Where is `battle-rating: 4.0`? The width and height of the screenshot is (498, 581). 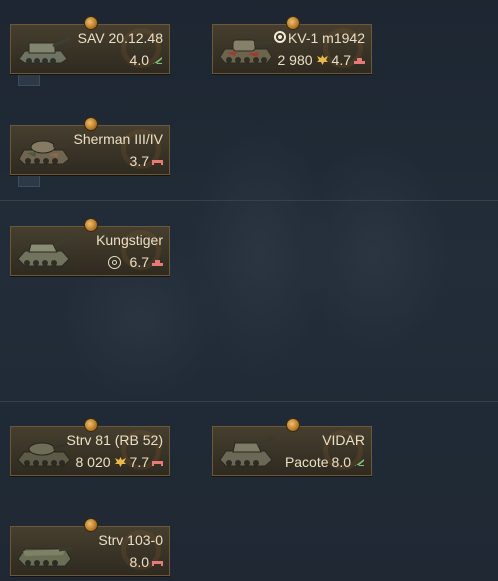
battle-rating: 4.0 is located at coordinates (139, 60).